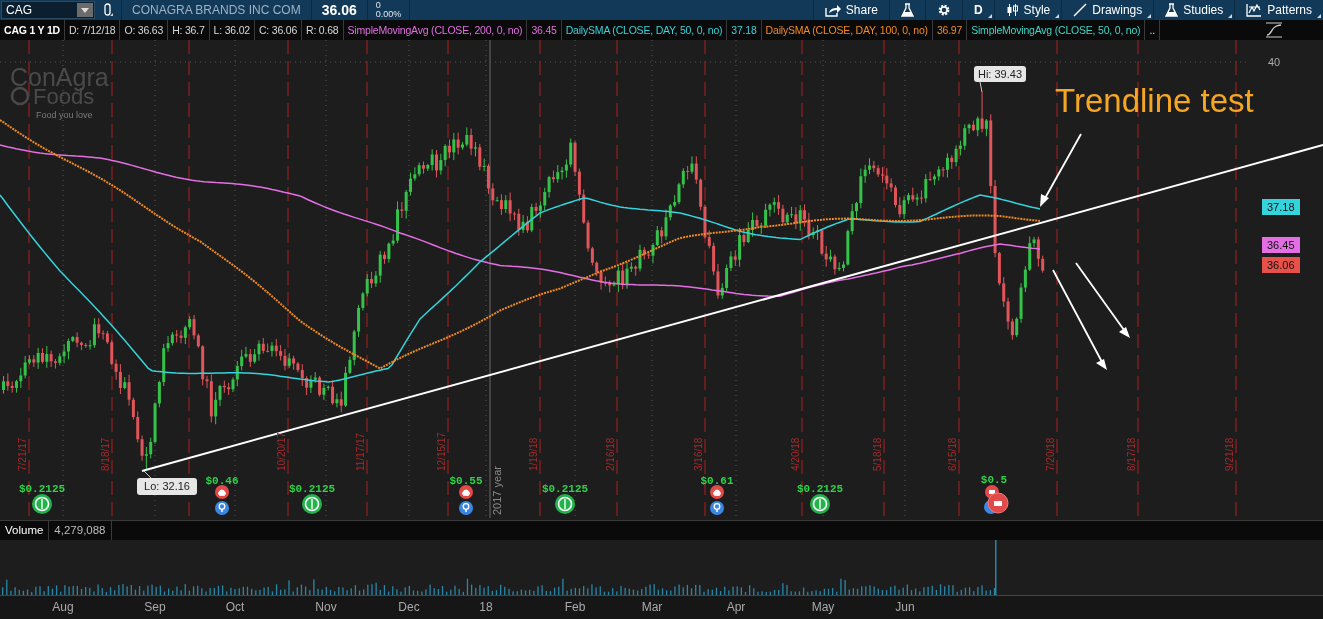 Image resolution: width=1323 pixels, height=619 pixels. What do you see at coordinates (996, 499) in the screenshot?
I see `event-icons-drawing` at bounding box center [996, 499].